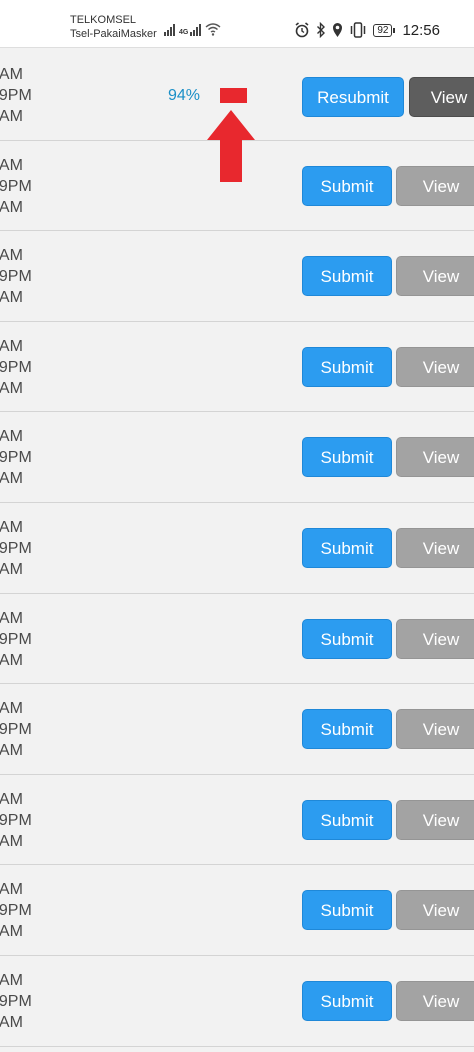  What do you see at coordinates (237, 729) in the screenshot?
I see `list-item: 5AM 59PM 0AM Submit View` at bounding box center [237, 729].